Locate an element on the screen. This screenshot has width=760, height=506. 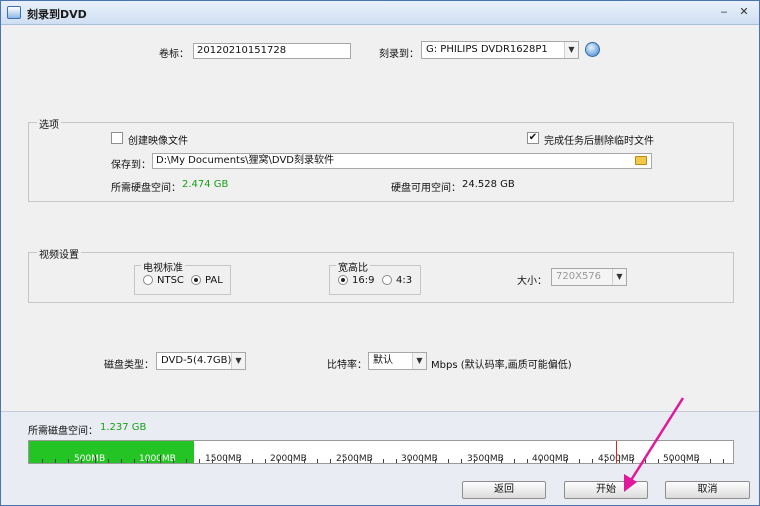
annotation-arrow-line is located at coordinates (655, 441).